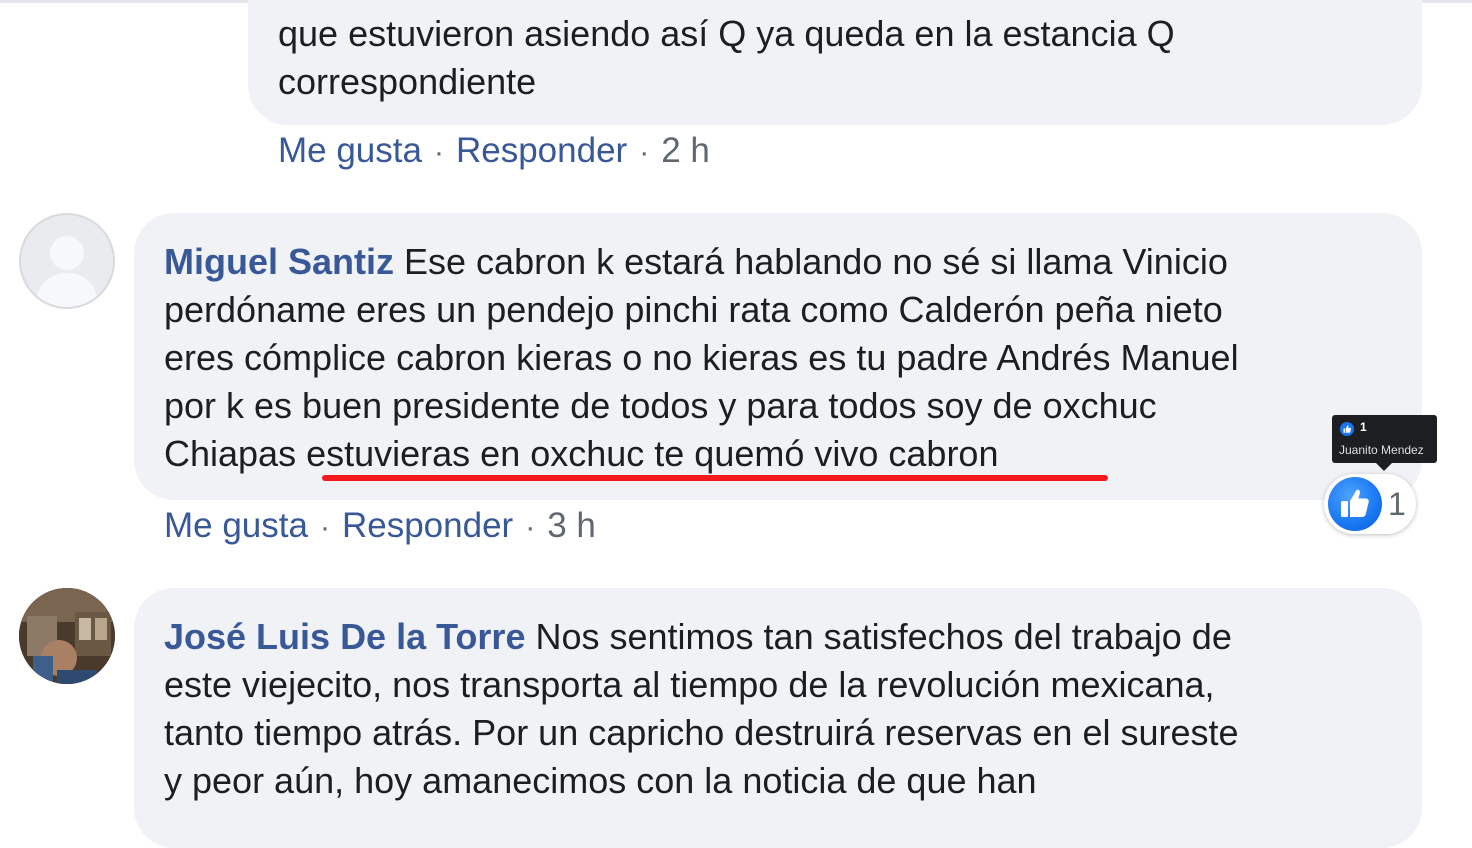 This screenshot has height=848, width=1472. Describe the element at coordinates (715, 478) in the screenshot. I see `red-underline-annotation` at that location.